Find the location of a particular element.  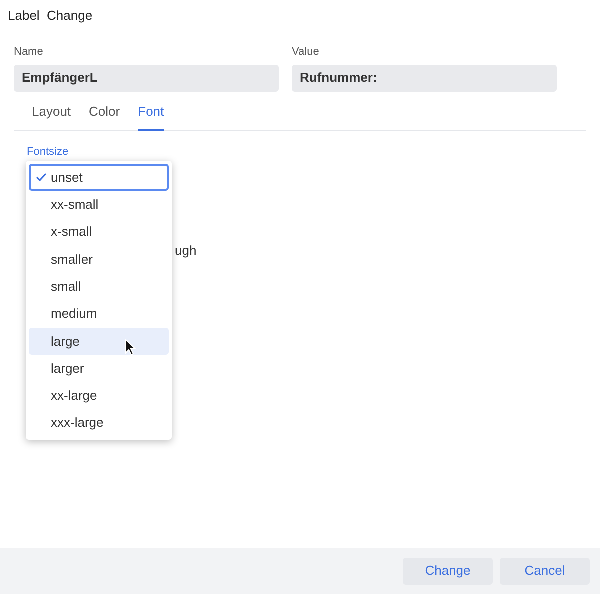

dropdown-option: xxx-large is located at coordinates (99, 423).